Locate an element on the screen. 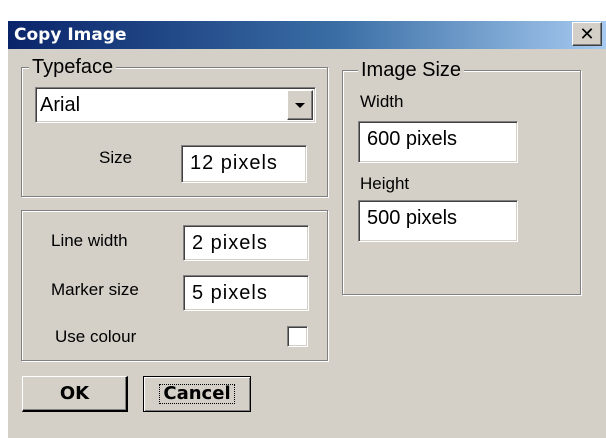 The height and width of the screenshot is (438, 606). cancel-button: Cancel is located at coordinates (197, 394).